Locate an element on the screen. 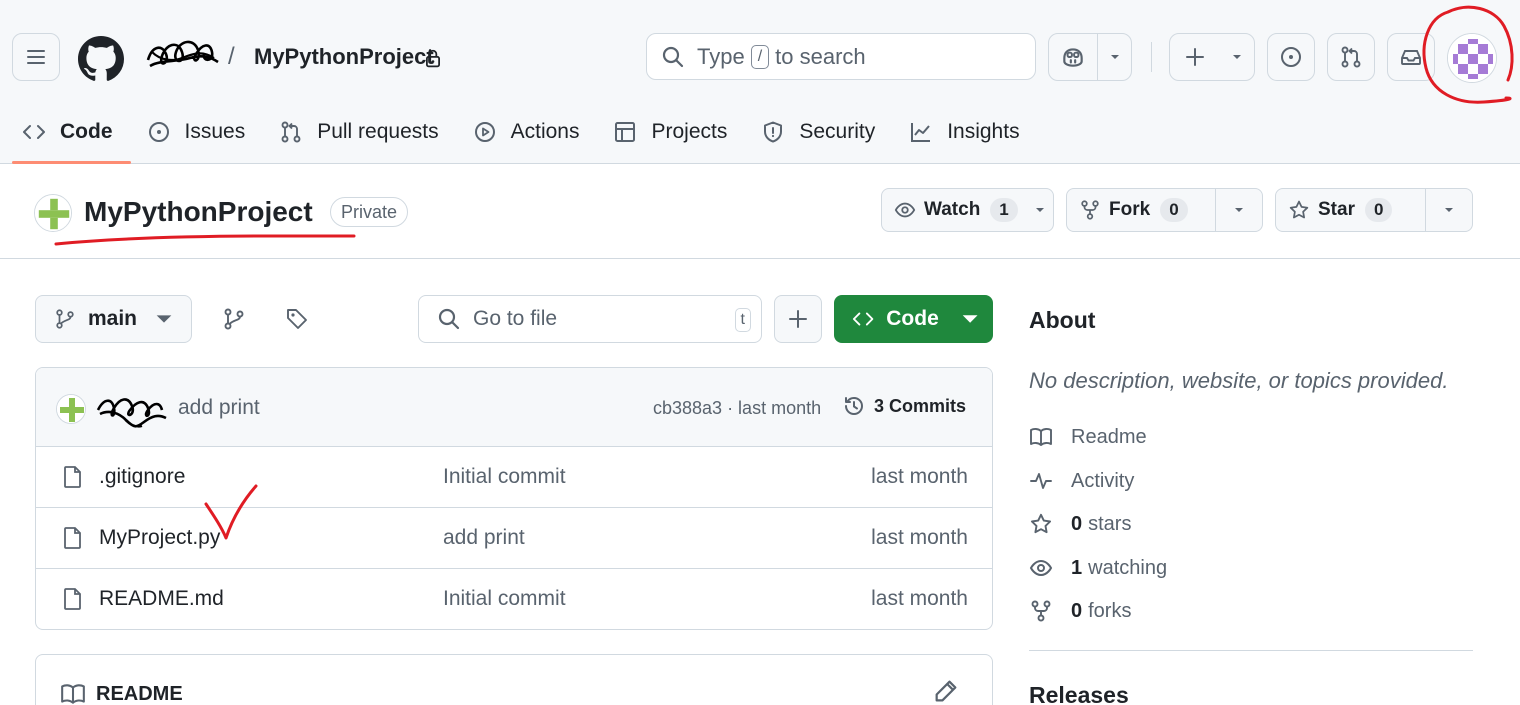  file-row: README.md Initial commit last month is located at coordinates (514, 599).